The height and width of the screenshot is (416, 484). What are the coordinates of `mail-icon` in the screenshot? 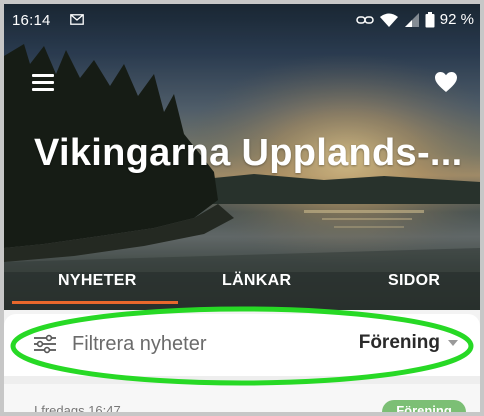 It's located at (77, 19).